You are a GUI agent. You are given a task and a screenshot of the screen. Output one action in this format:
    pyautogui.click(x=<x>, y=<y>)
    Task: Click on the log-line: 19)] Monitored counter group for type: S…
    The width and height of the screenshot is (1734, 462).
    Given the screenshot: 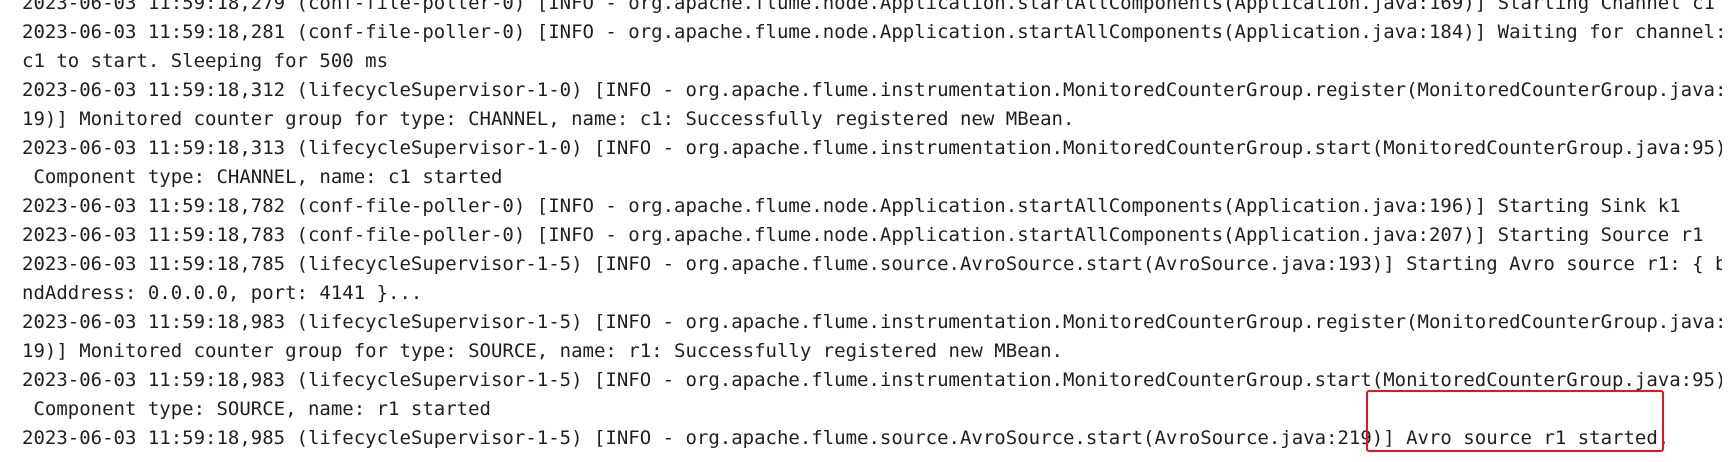 What is the action you would take?
    pyautogui.click(x=542, y=351)
    